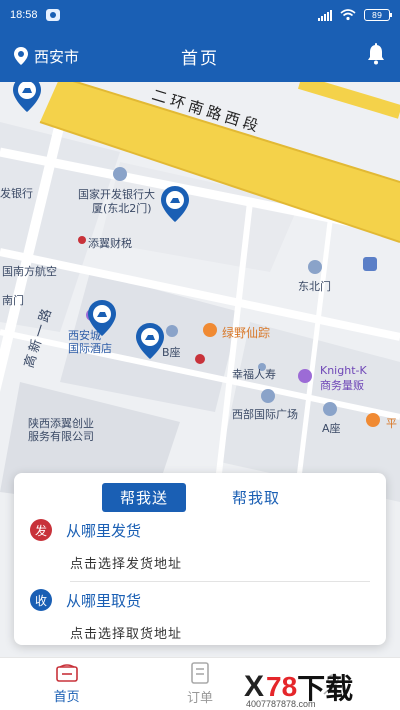  What do you see at coordinates (13, 300) in the screenshot?
I see `map-label: 南门` at bounding box center [13, 300].